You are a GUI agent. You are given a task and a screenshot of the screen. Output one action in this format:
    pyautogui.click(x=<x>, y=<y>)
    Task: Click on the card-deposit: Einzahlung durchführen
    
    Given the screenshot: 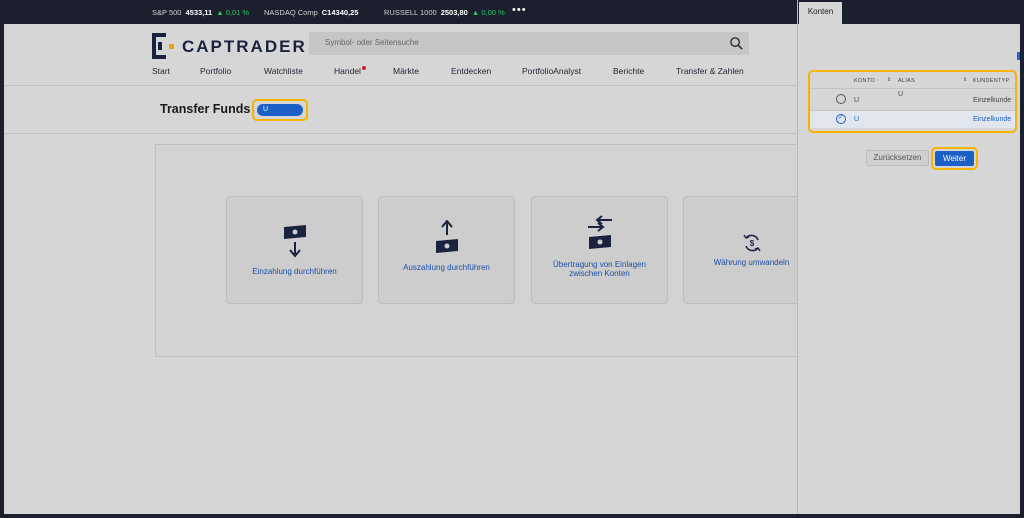 What is the action you would take?
    pyautogui.click(x=294, y=250)
    